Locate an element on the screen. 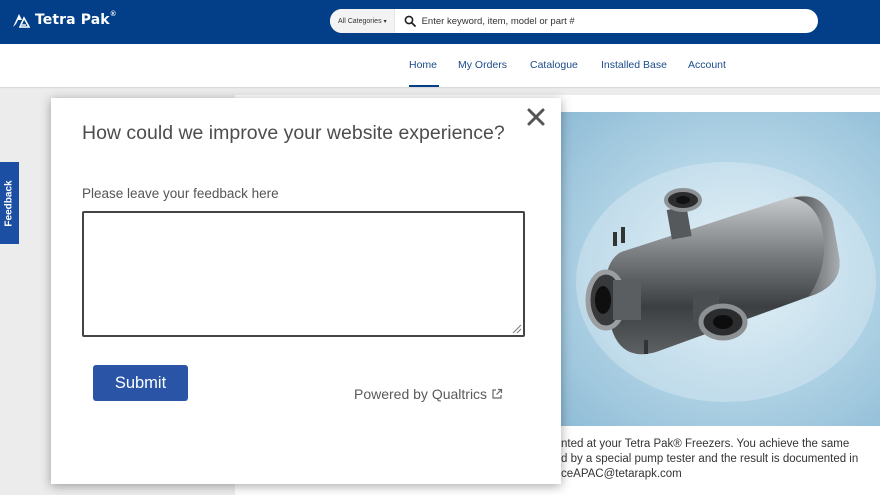 The image size is (880, 495). powered-by-qualtrics-link: Powered by Qualtrics is located at coordinates (428, 394).